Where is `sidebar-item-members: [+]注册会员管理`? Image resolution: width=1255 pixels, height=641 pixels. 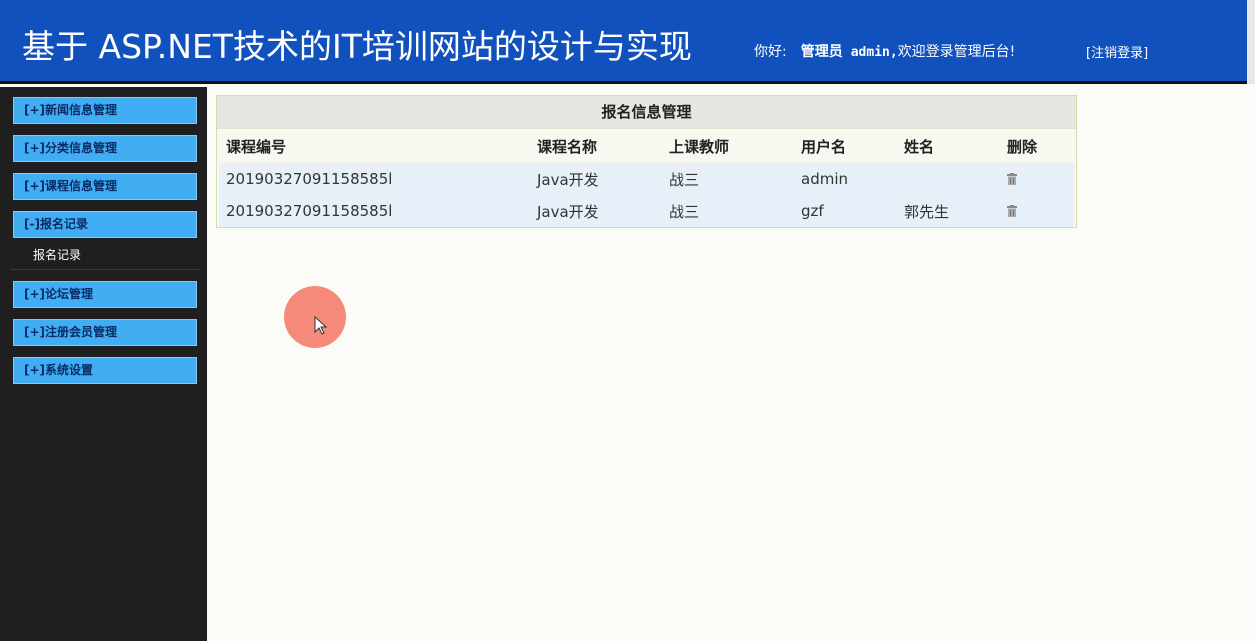 sidebar-item-members: [+]注册会员管理 is located at coordinates (105, 332).